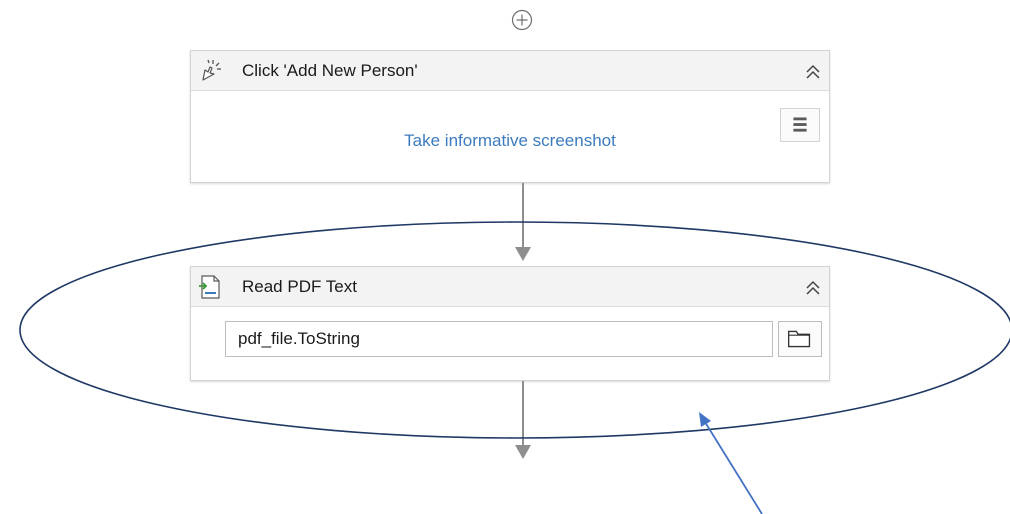 This screenshot has width=1010, height=514. I want to click on read-pdf-activity-header: Read PDF Text, so click(510, 287).